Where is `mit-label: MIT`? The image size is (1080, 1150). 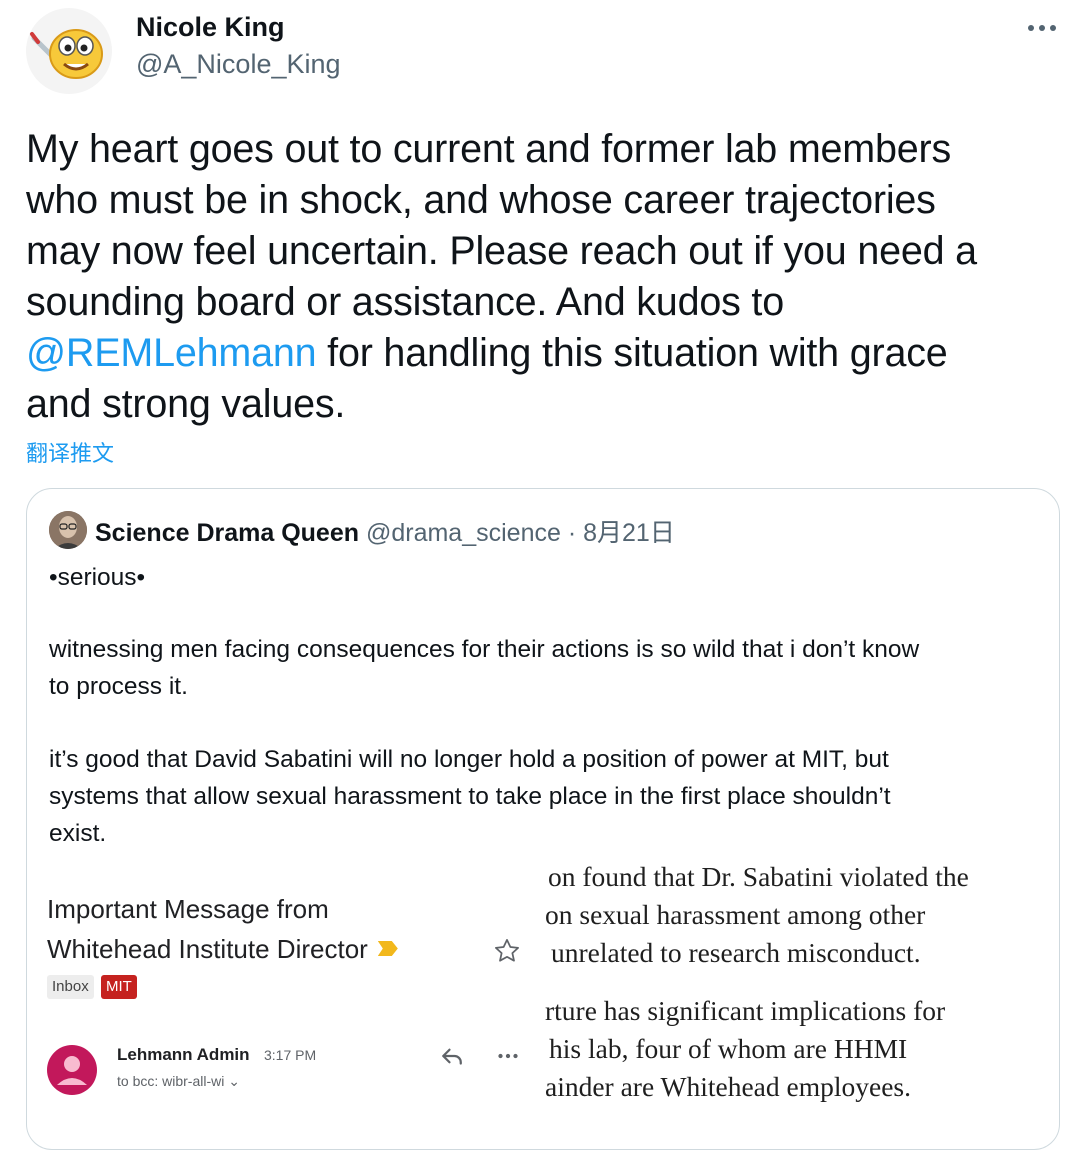
mit-label: MIT is located at coordinates (119, 987).